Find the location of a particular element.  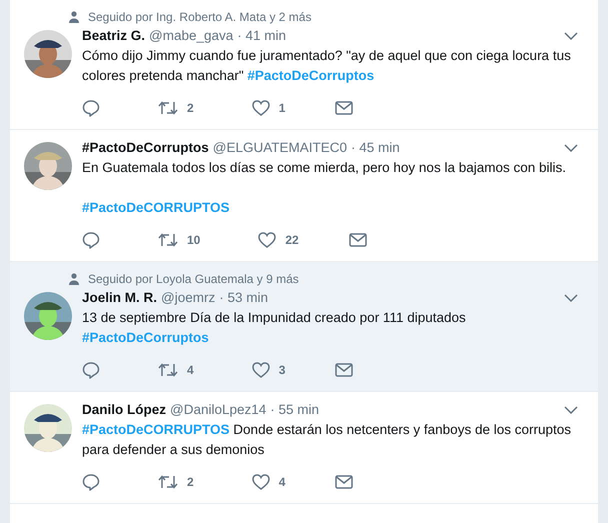

followed-by-text: Seguido por Ing. Roberto A. Mata y 2 más is located at coordinates (200, 17).